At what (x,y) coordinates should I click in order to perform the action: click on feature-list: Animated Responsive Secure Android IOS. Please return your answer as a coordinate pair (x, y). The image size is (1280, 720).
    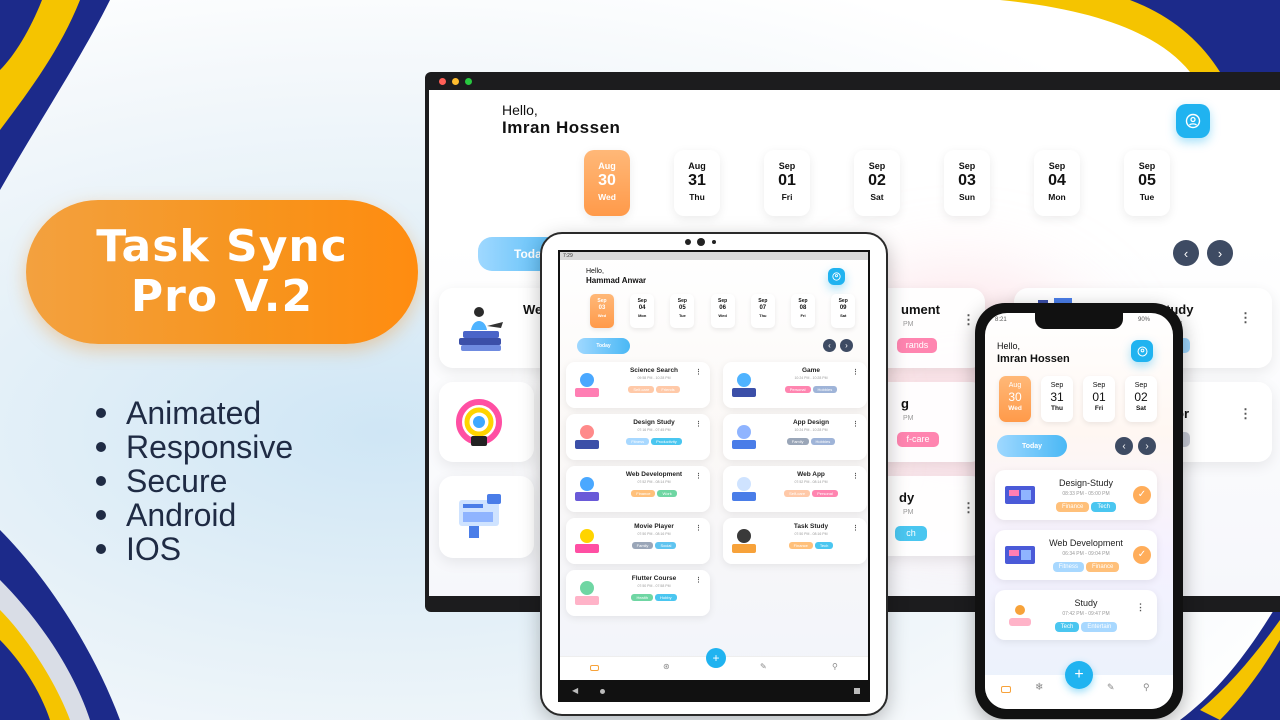
    Looking at the image, I should click on (194, 481).